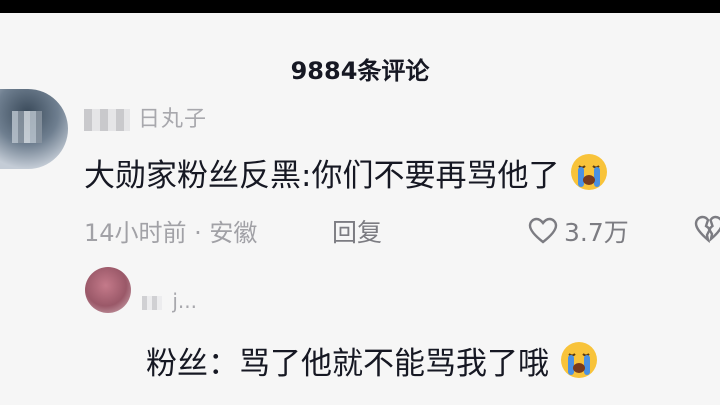 The image size is (720, 405). I want to click on dislike-button, so click(707, 232).